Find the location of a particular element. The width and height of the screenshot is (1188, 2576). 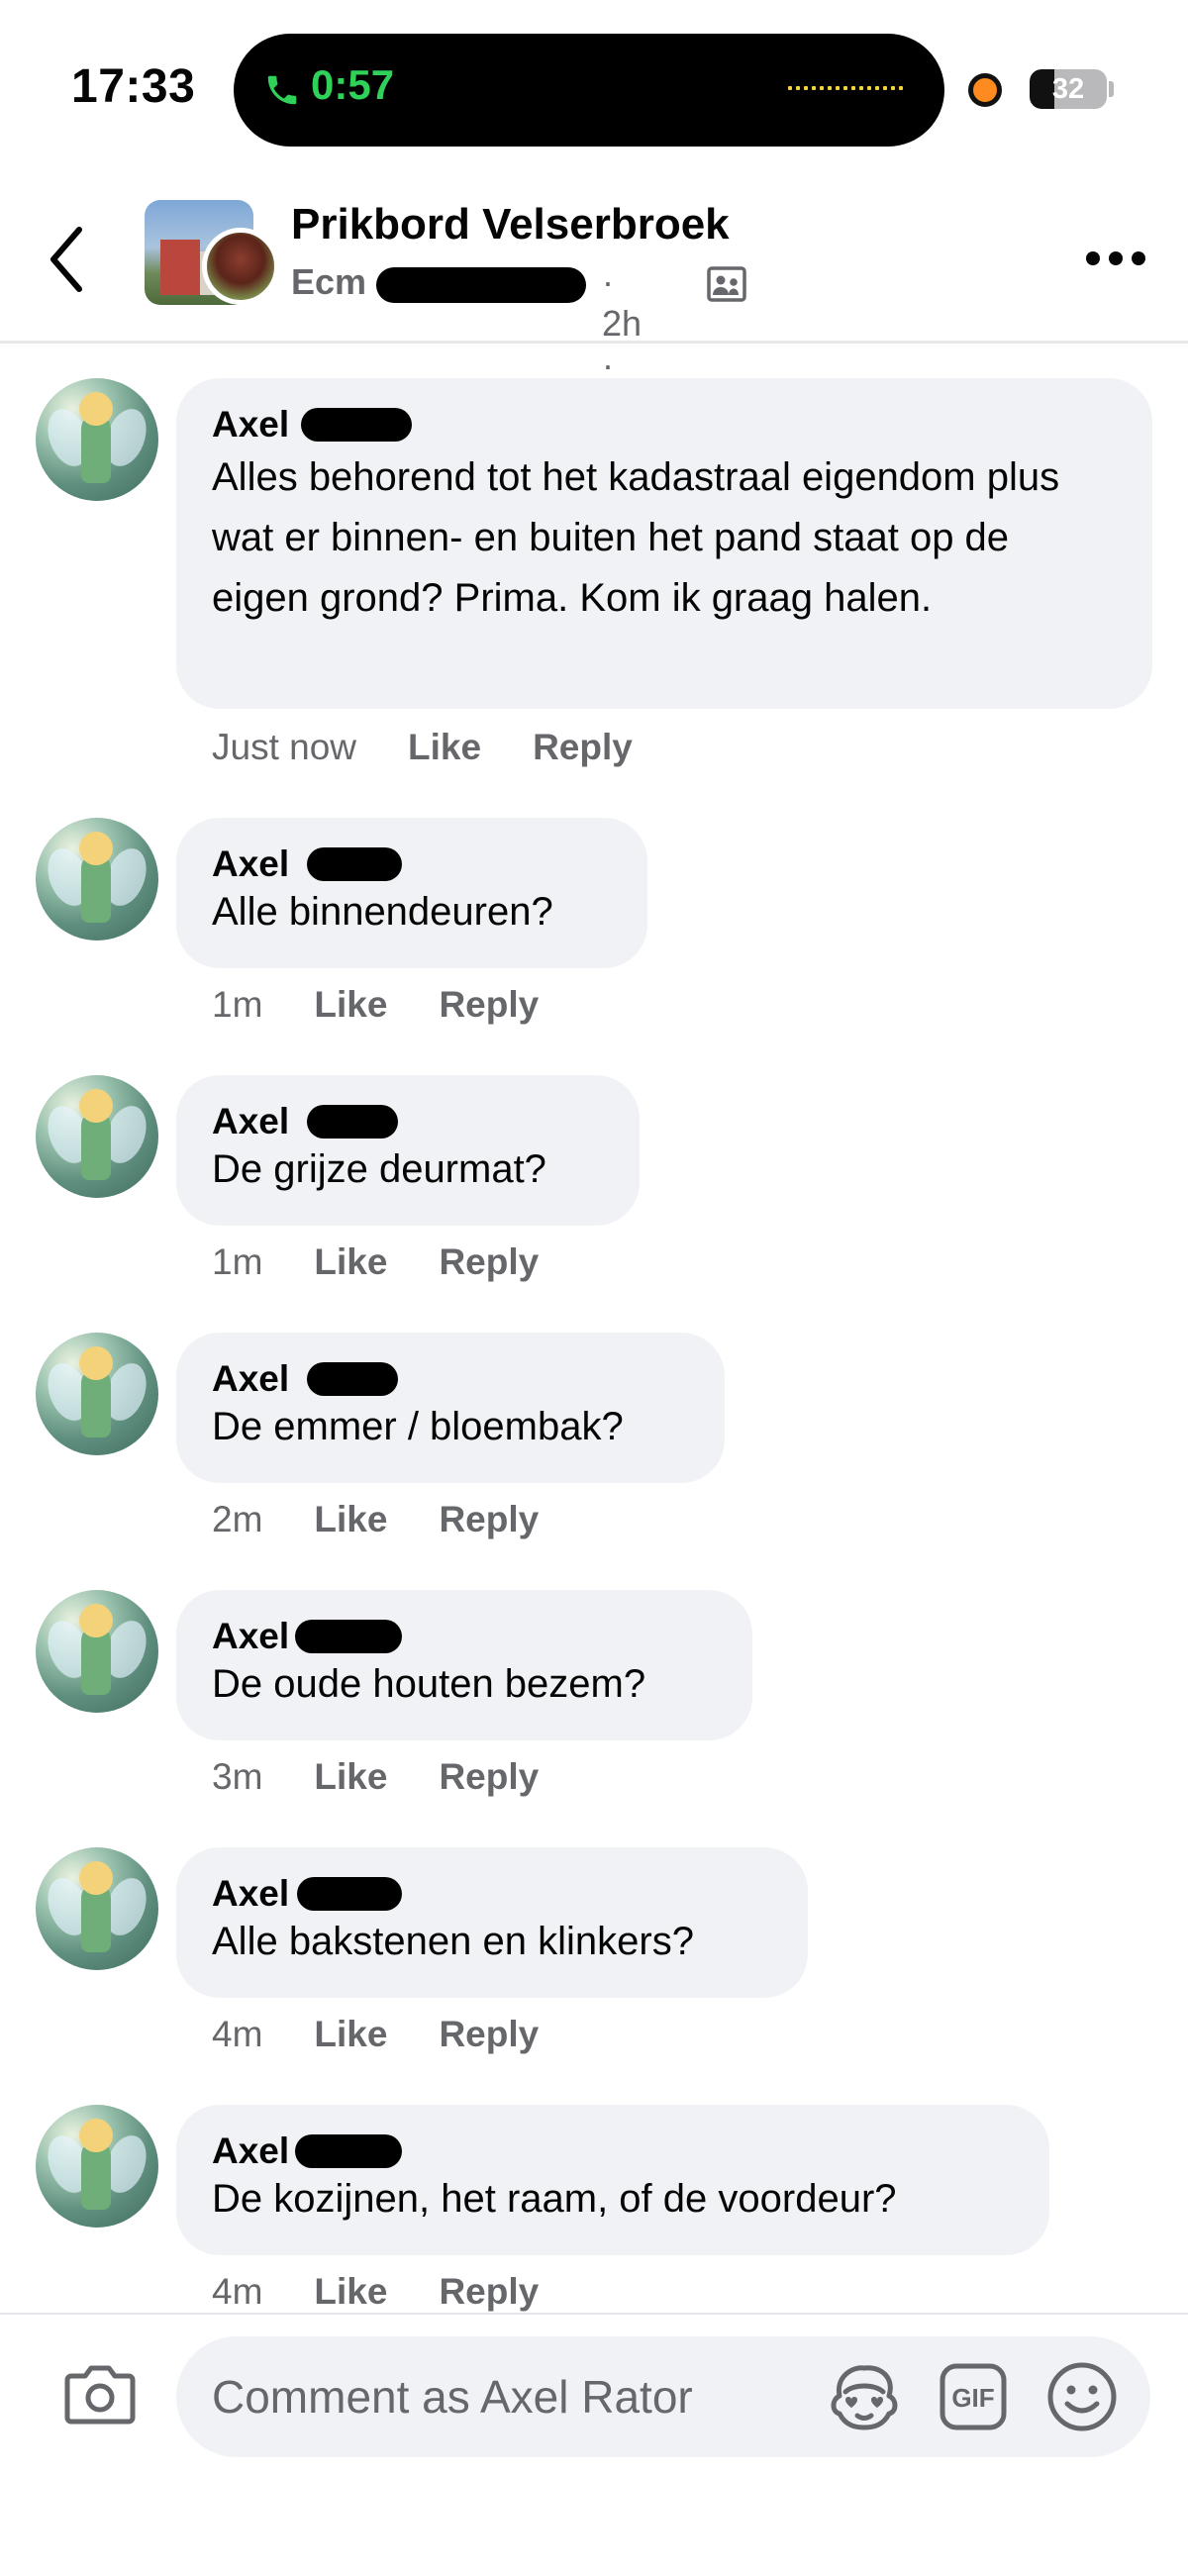

comment-bubble: Axel Alle bakstenen en klinkers? is located at coordinates (492, 1922).